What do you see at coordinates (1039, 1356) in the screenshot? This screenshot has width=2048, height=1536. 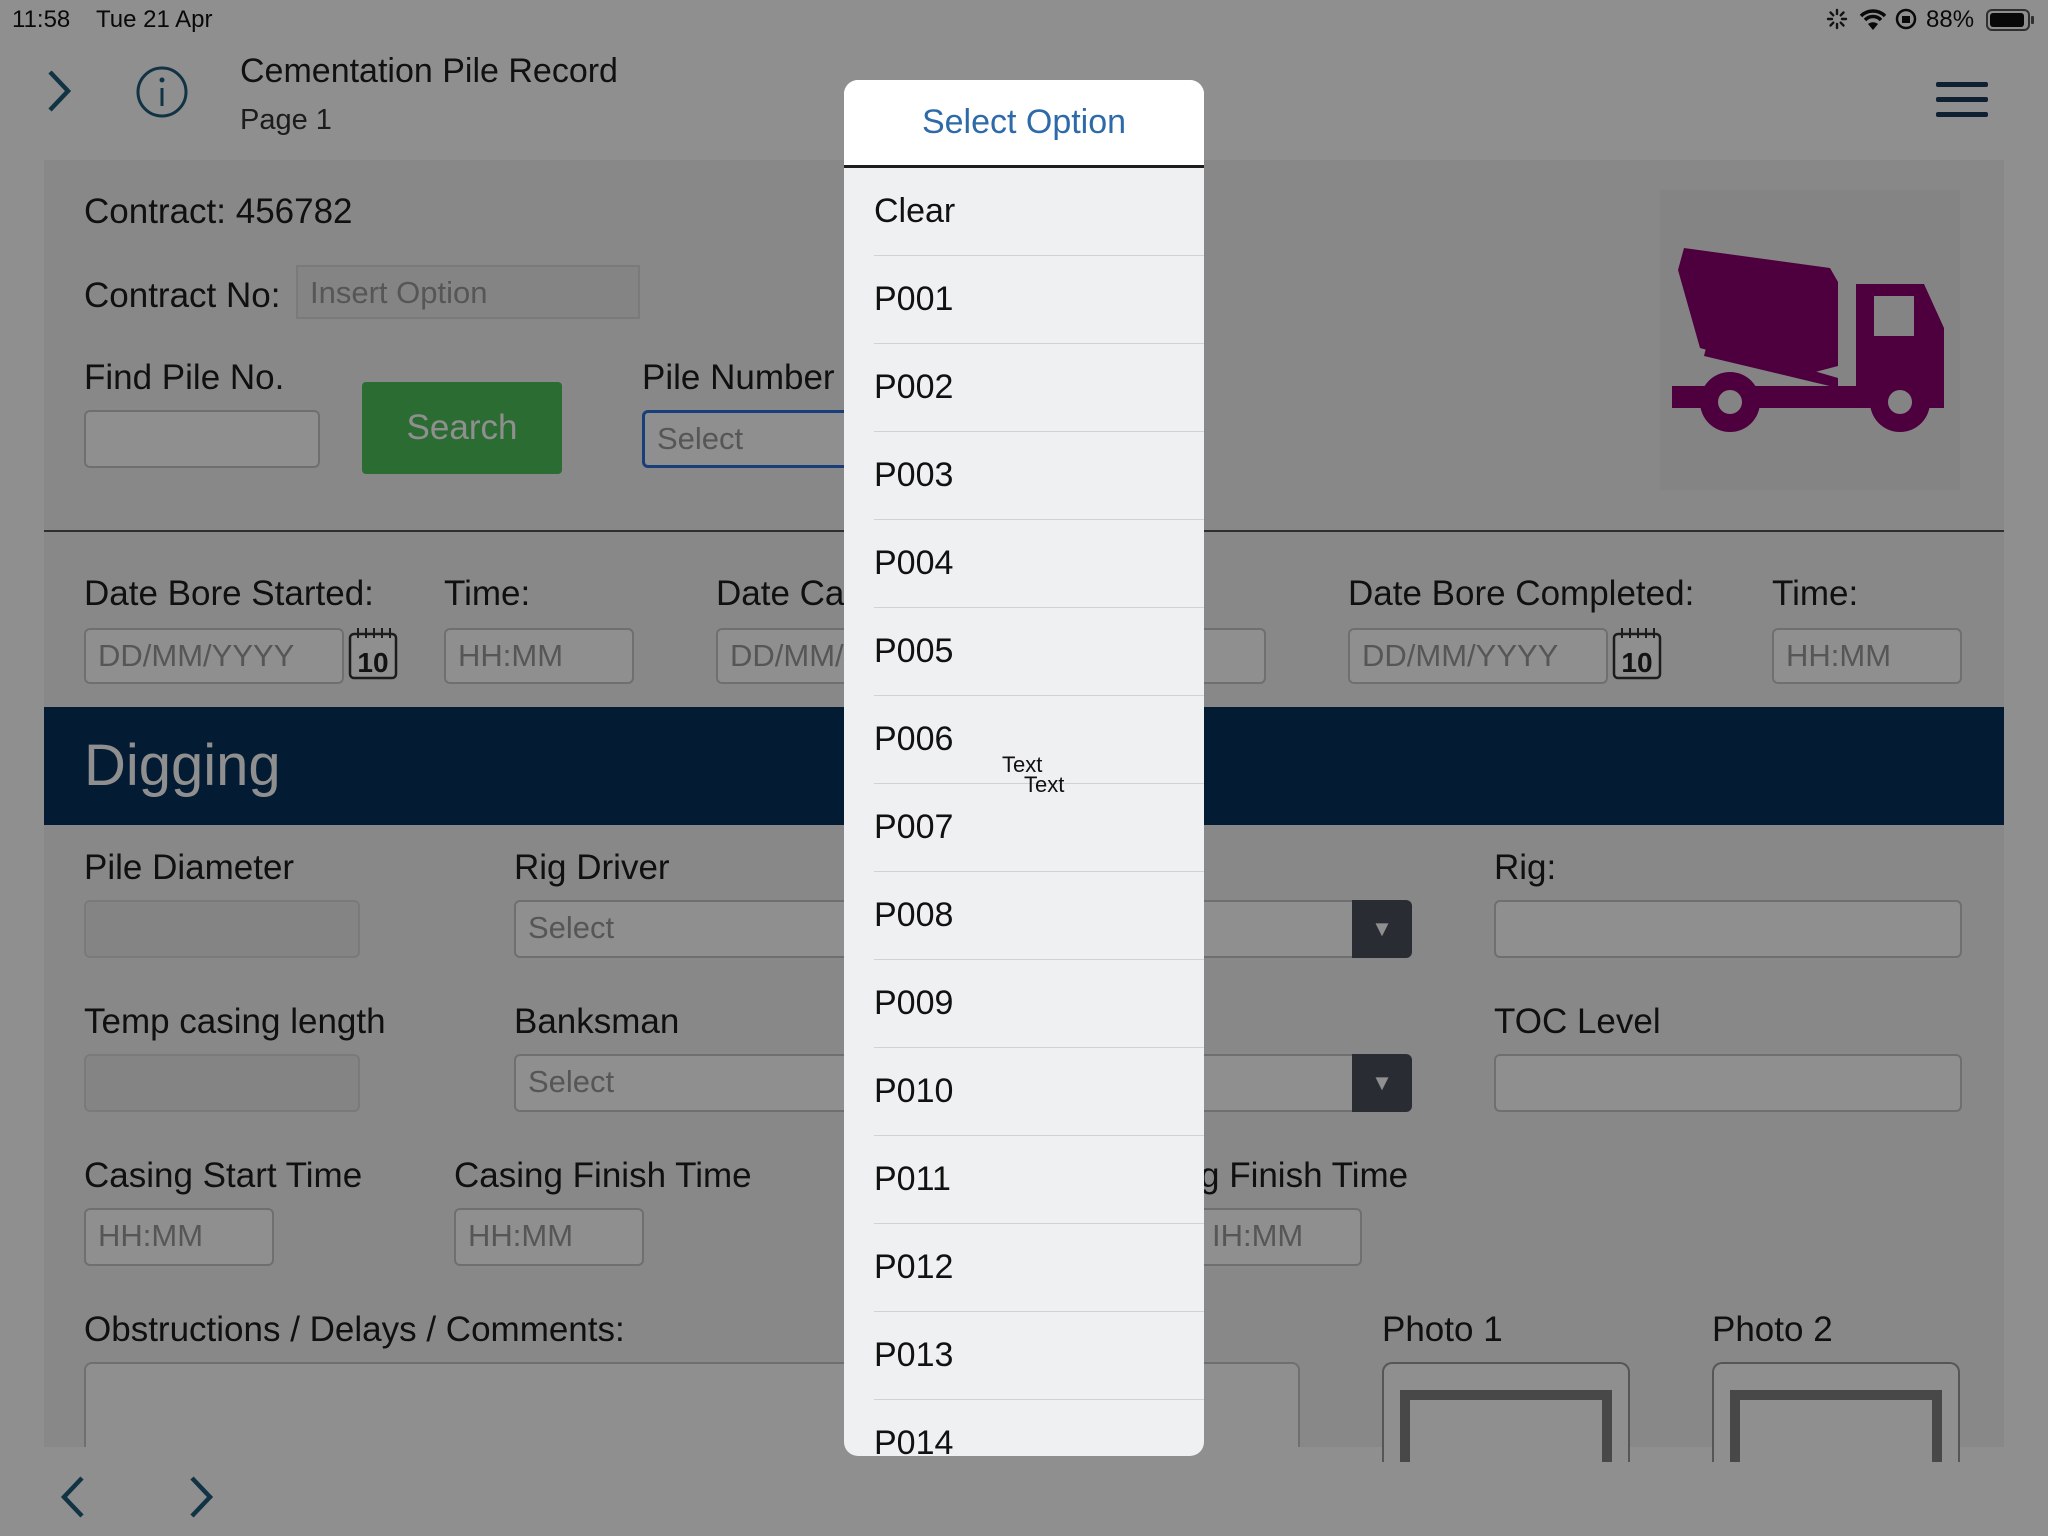 I see `option-item: P013` at bounding box center [1039, 1356].